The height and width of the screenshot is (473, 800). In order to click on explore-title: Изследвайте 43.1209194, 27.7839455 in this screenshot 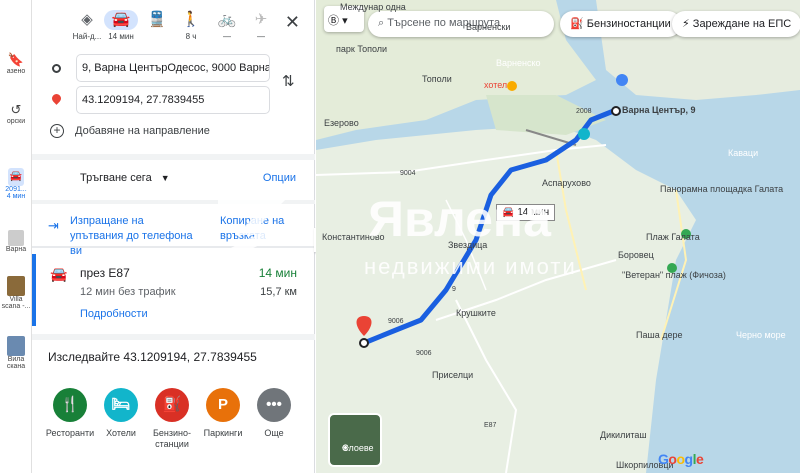, I will do `click(152, 357)`.